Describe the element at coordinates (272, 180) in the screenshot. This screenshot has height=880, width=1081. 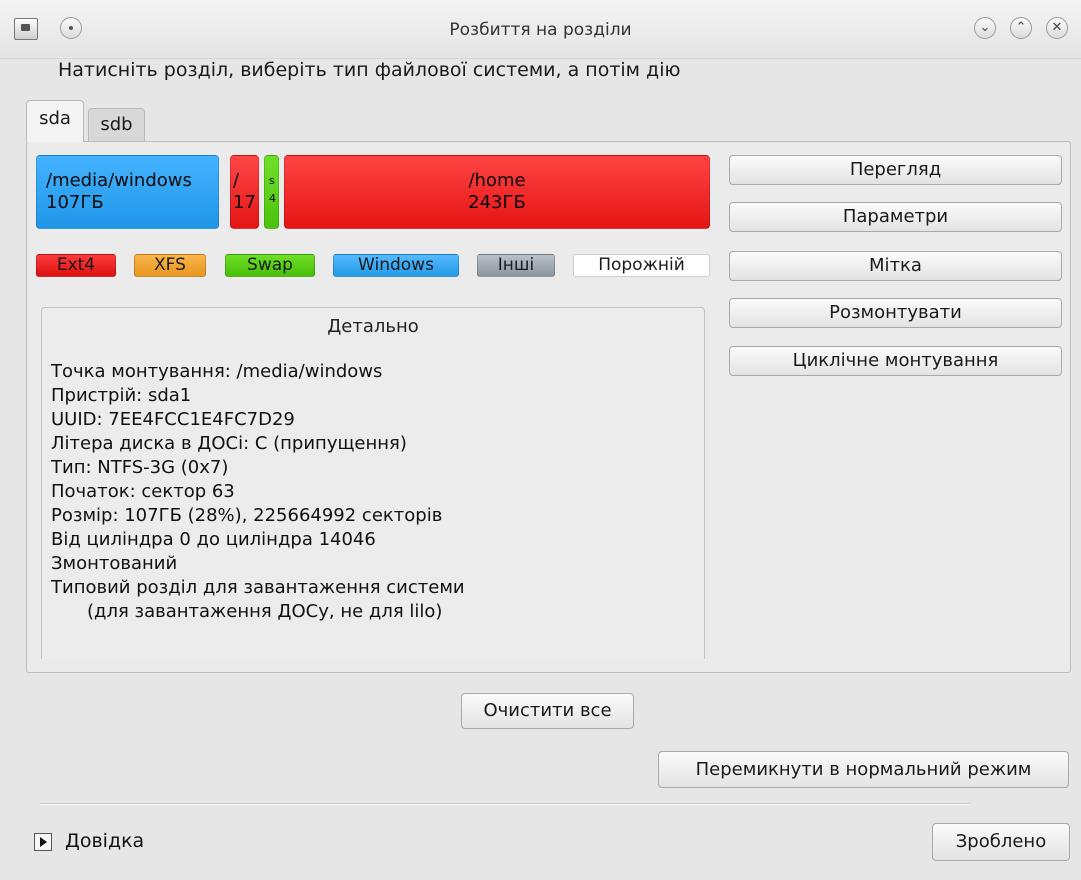
I see `partition-mount: s` at that location.